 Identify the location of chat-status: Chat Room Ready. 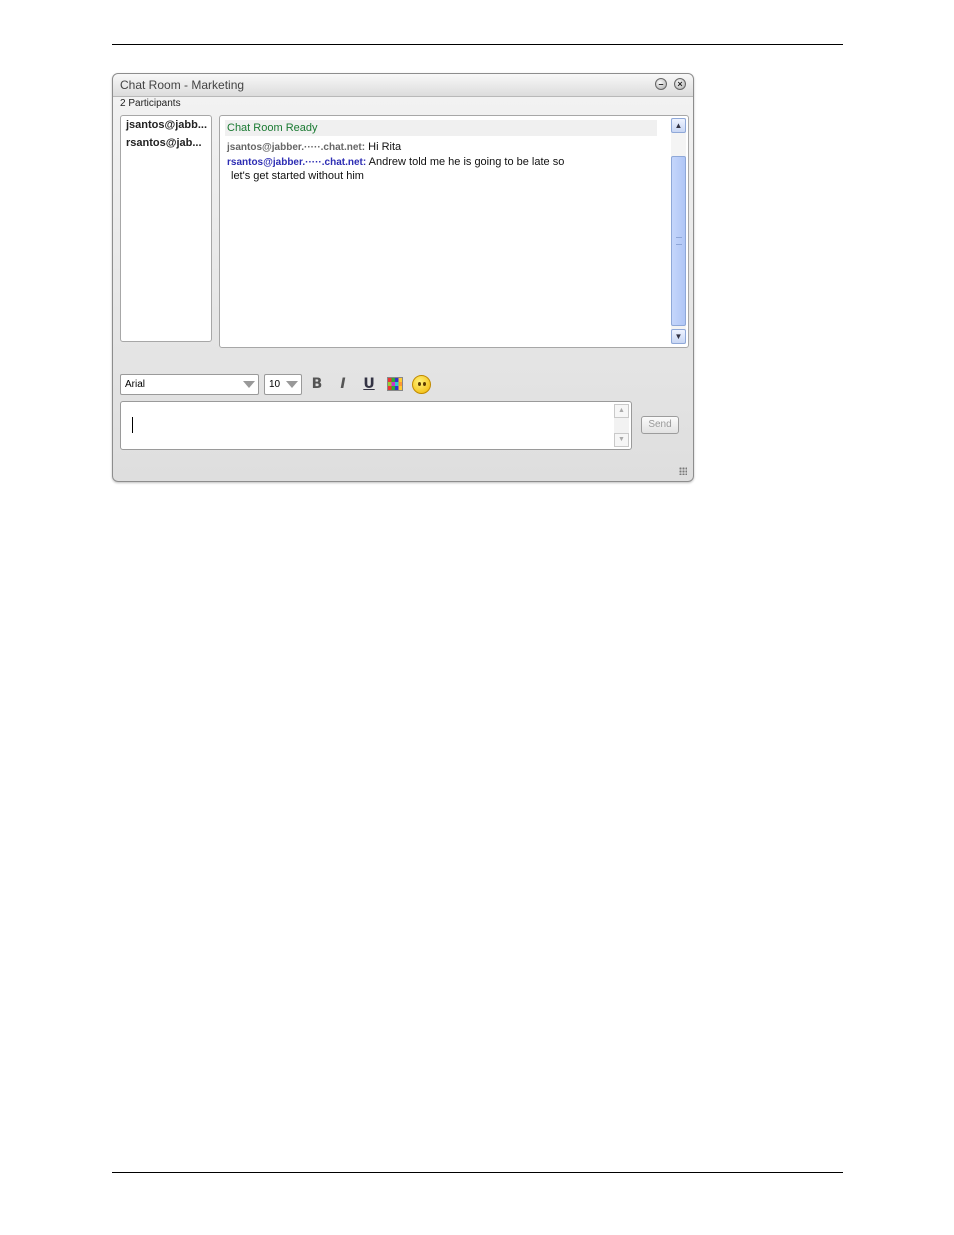
(441, 128).